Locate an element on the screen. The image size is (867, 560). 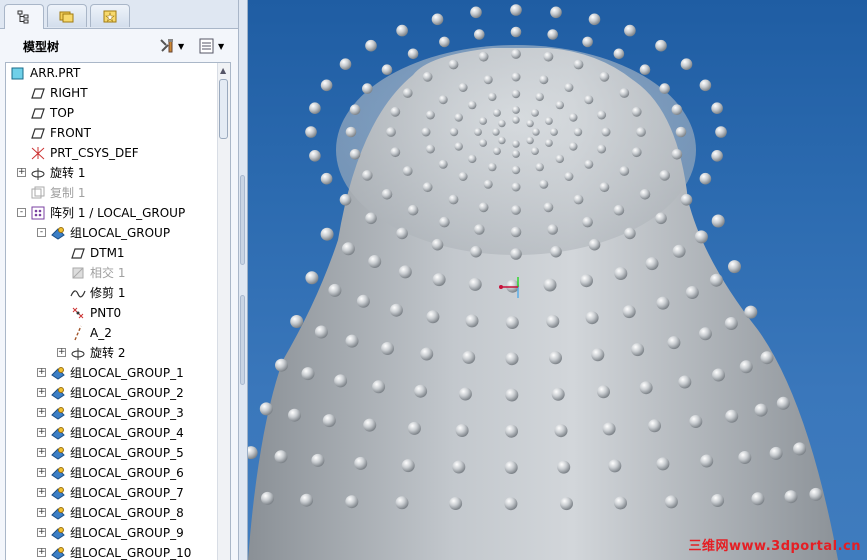
star-folder-icon is located at coordinates (110, 16).